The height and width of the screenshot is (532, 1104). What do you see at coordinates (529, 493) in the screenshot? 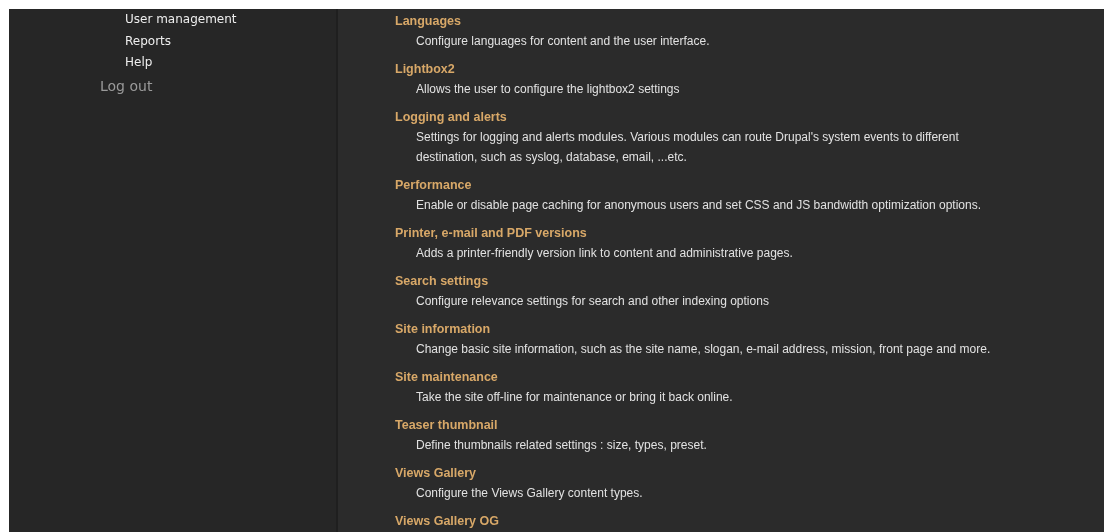
I see `settings-description: Configure the Views Gallery content types.` at bounding box center [529, 493].